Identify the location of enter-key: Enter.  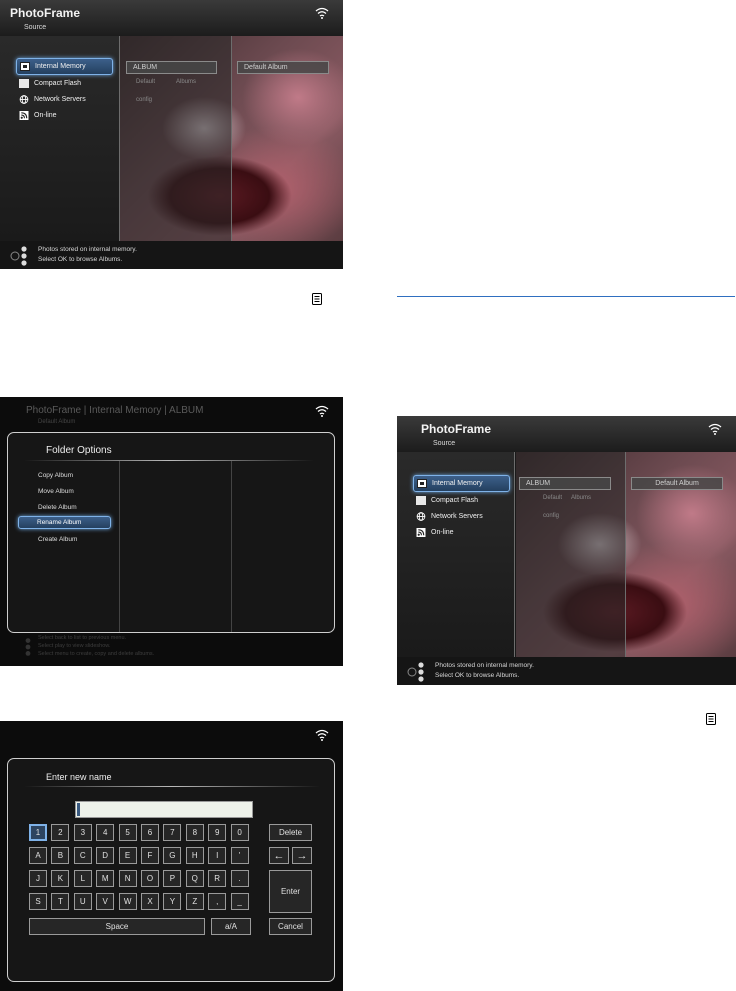
(290, 891).